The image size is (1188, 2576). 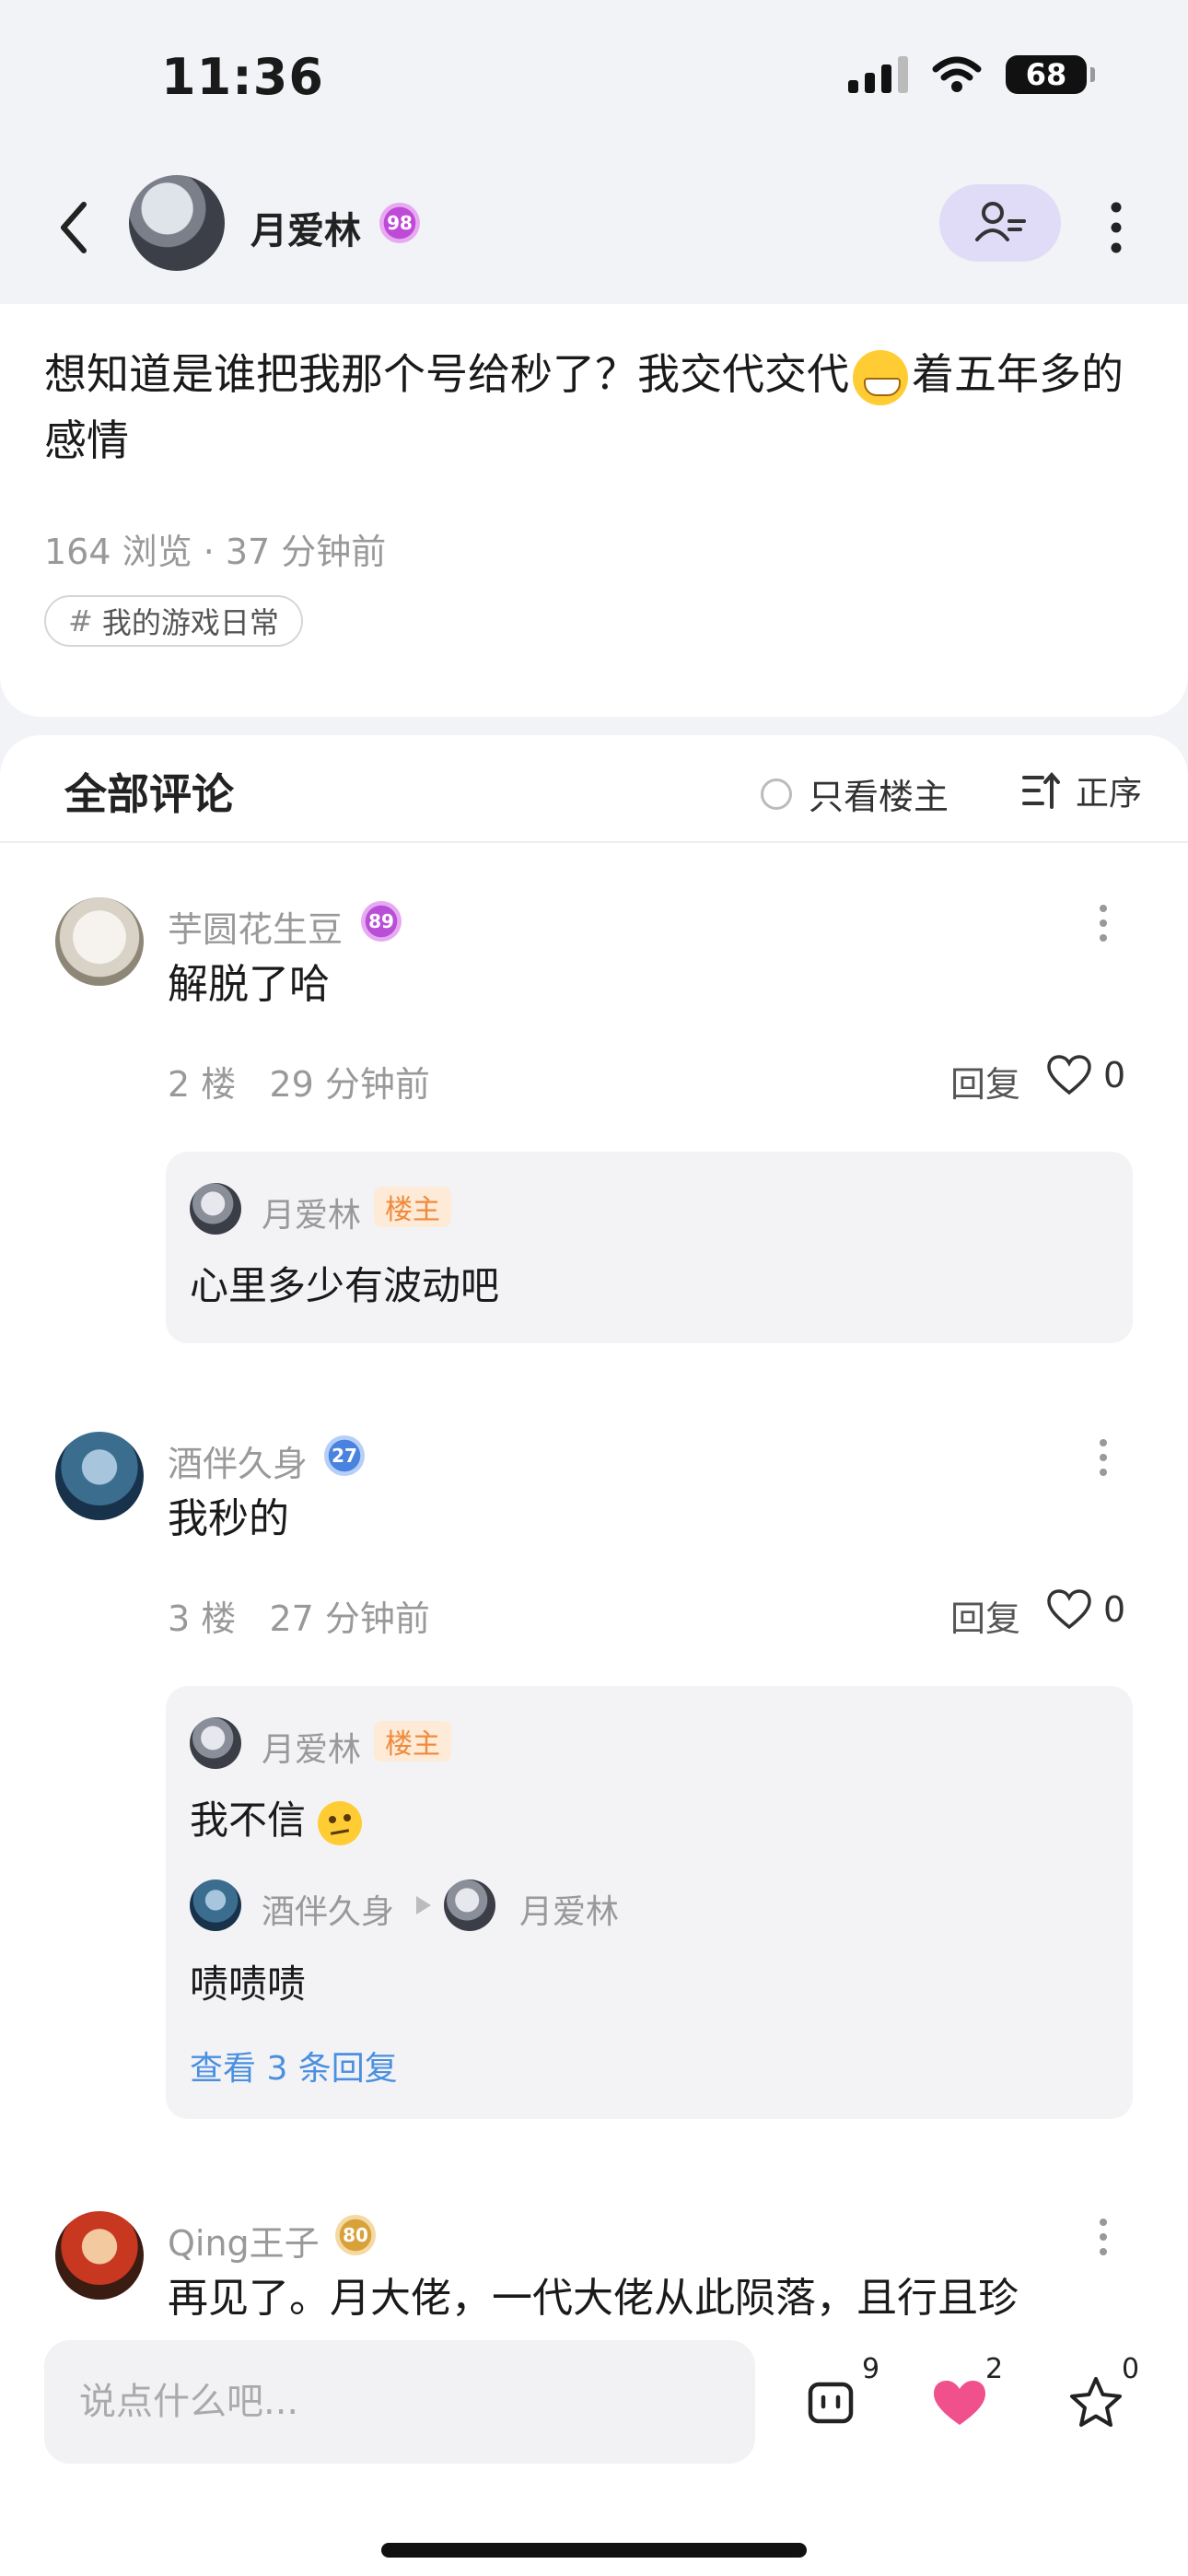 What do you see at coordinates (244, 2240) in the screenshot?
I see `commenter-name: Qing王子` at bounding box center [244, 2240].